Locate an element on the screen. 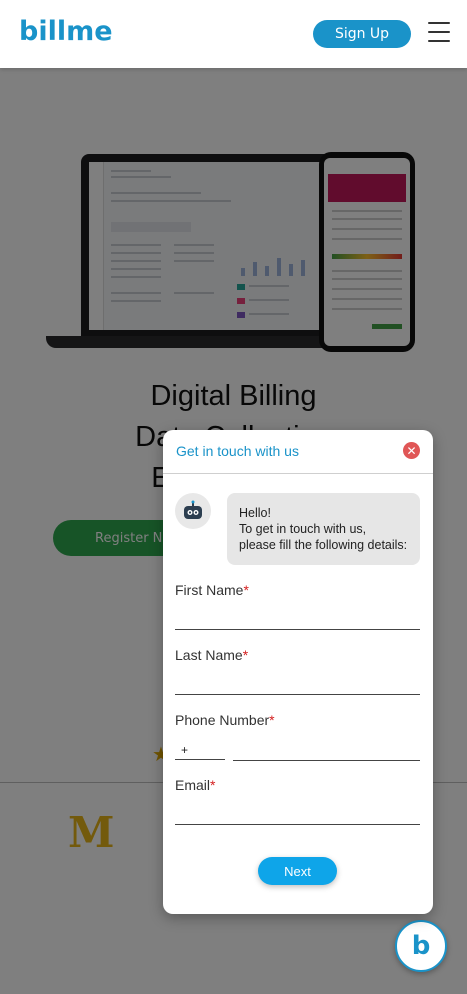  phone-number-label: Phone Number* is located at coordinates (225, 720).